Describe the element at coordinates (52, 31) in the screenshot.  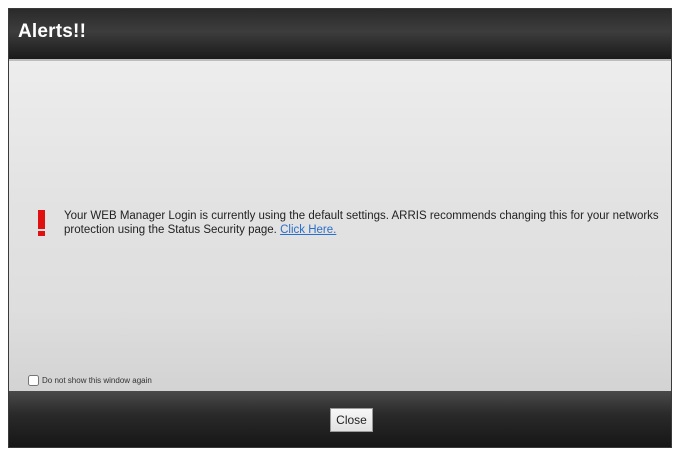
I see `dialog-title: Alerts!!` at that location.